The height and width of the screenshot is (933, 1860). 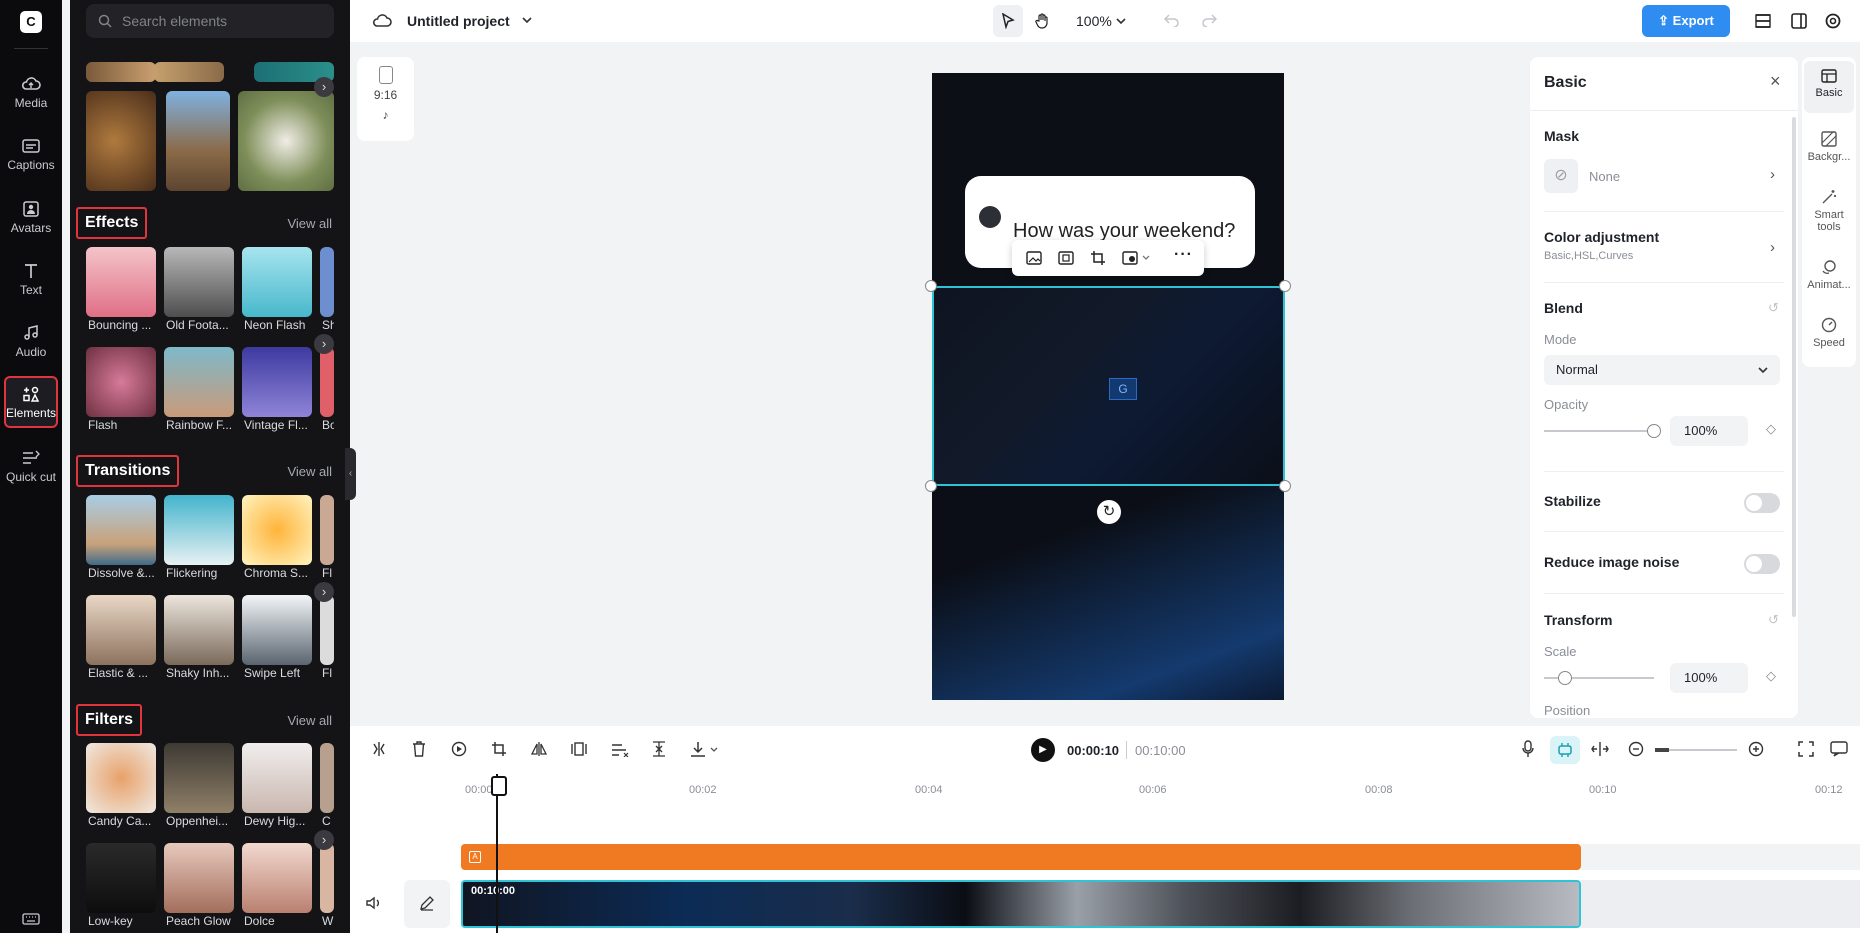 I want to click on speed-curve-icon, so click(x=620, y=749).